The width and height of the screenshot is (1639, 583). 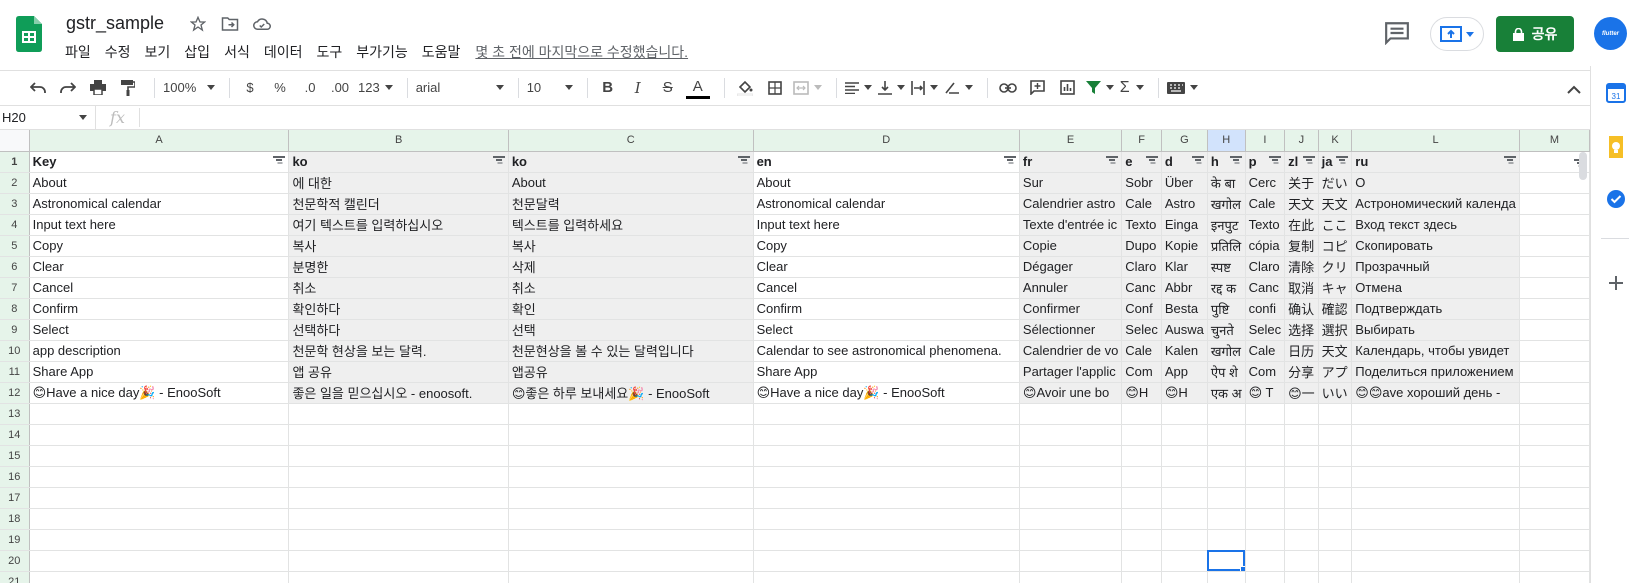 I want to click on cell-l20, so click(x=1435, y=561).